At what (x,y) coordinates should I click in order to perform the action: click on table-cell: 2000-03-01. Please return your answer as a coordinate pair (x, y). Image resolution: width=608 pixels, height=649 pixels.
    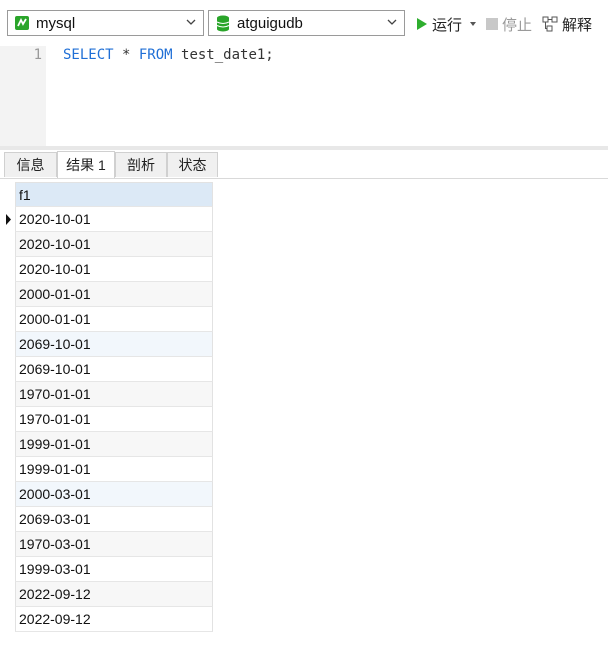
    Looking at the image, I should click on (114, 494).